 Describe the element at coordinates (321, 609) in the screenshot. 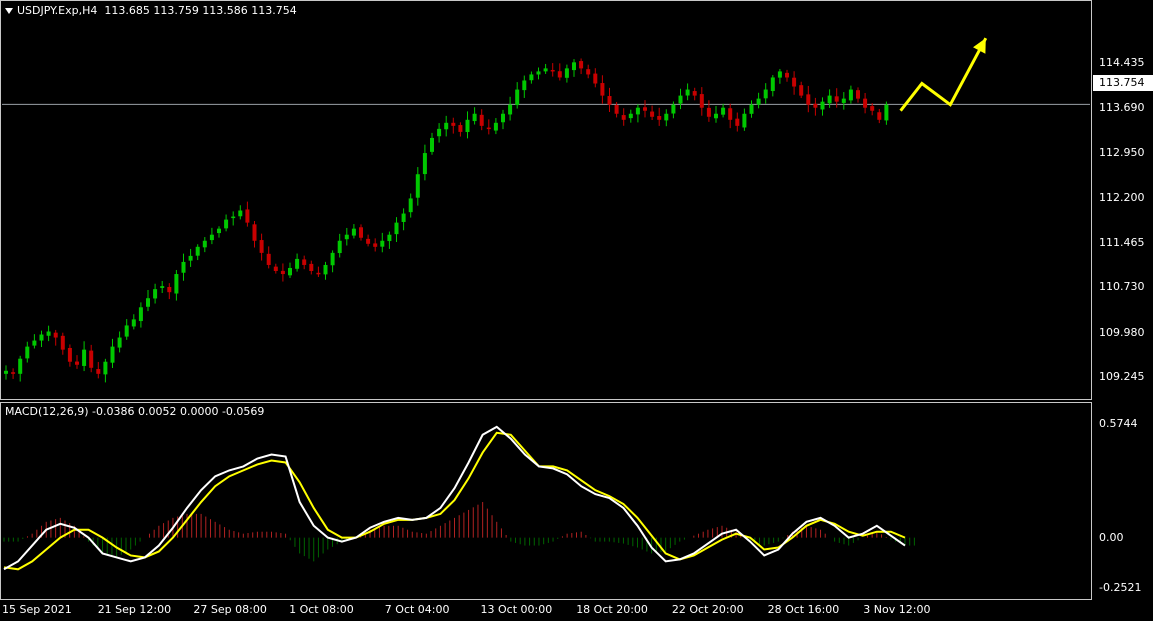

I see `time-tick-label: 1 Oct 08:00` at that location.